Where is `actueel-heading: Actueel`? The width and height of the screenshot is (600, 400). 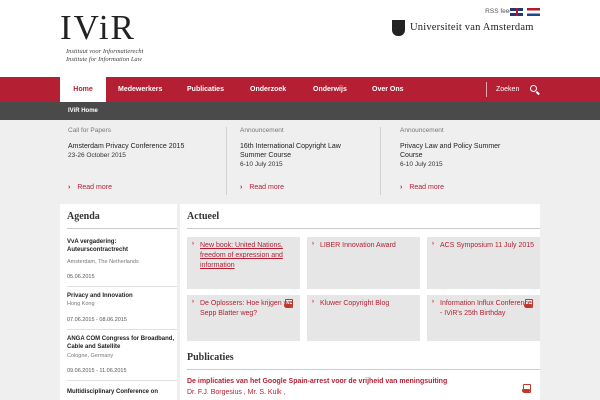
actueel-heading: Actueel is located at coordinates (203, 216).